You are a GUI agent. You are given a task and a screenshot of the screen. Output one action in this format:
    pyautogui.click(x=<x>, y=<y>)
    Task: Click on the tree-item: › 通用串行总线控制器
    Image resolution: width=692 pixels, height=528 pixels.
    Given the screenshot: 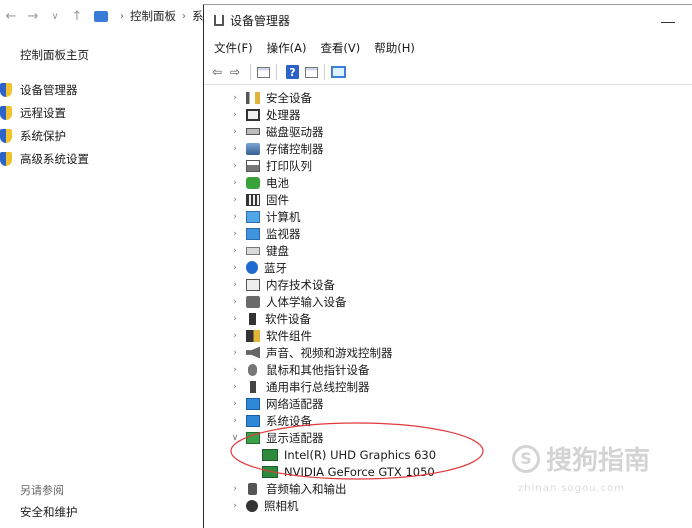 What is the action you would take?
    pyautogui.click(x=287, y=386)
    